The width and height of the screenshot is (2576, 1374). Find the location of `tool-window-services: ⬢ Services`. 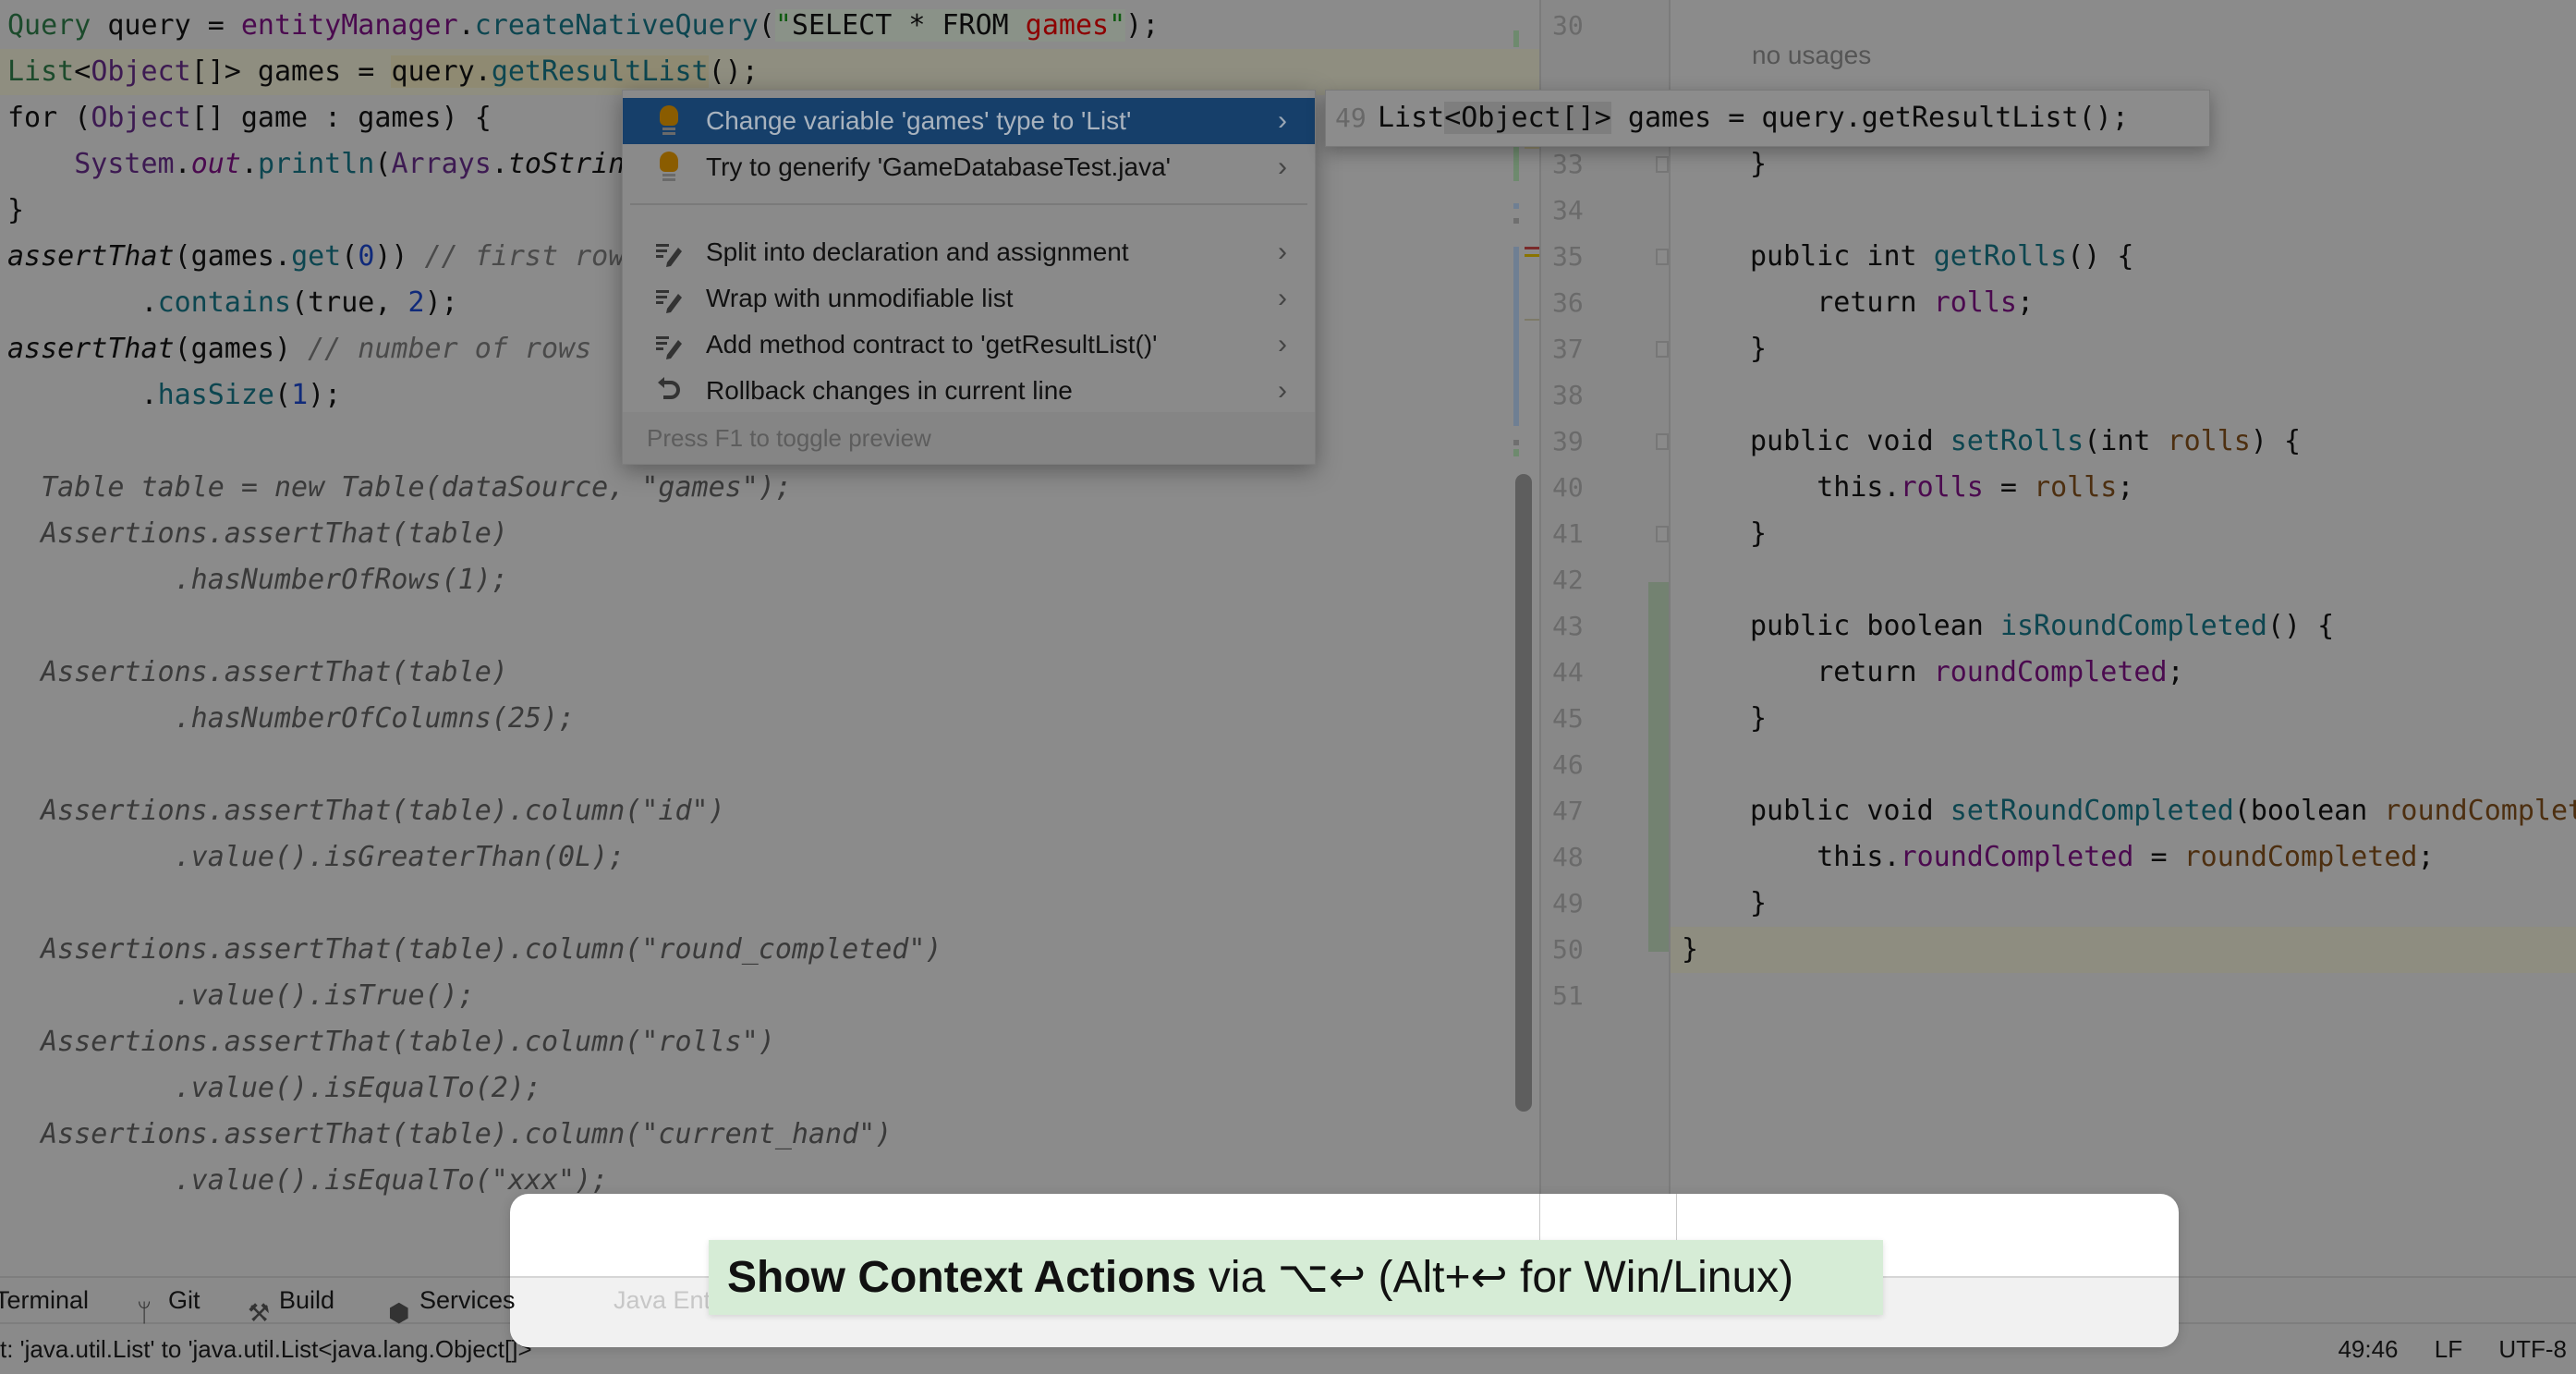

tool-window-services: ⬢ Services is located at coordinates (452, 1302).